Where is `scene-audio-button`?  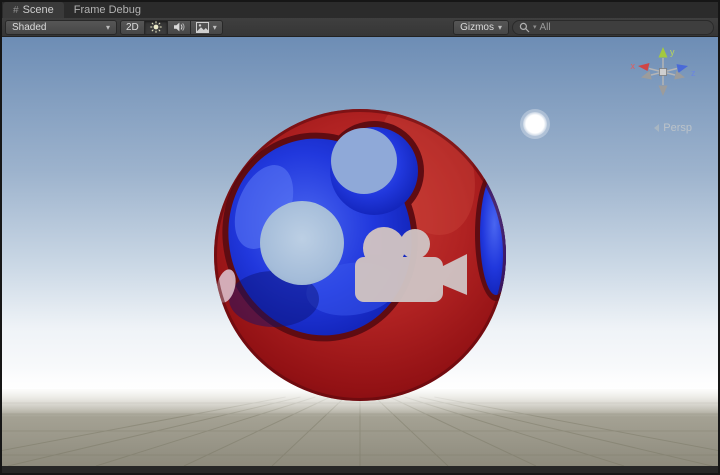
scene-audio-button is located at coordinates (178, 27).